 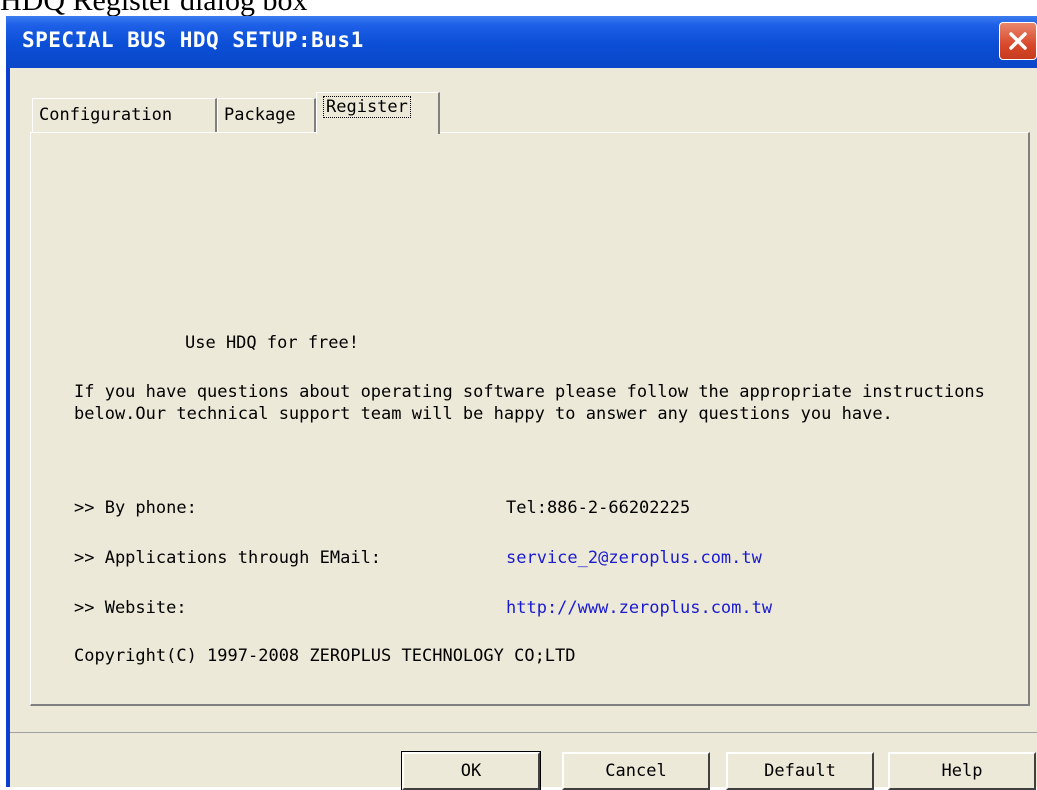 I want to click on email-link: service_2@zeroplus.com.tw, so click(x=634, y=558).